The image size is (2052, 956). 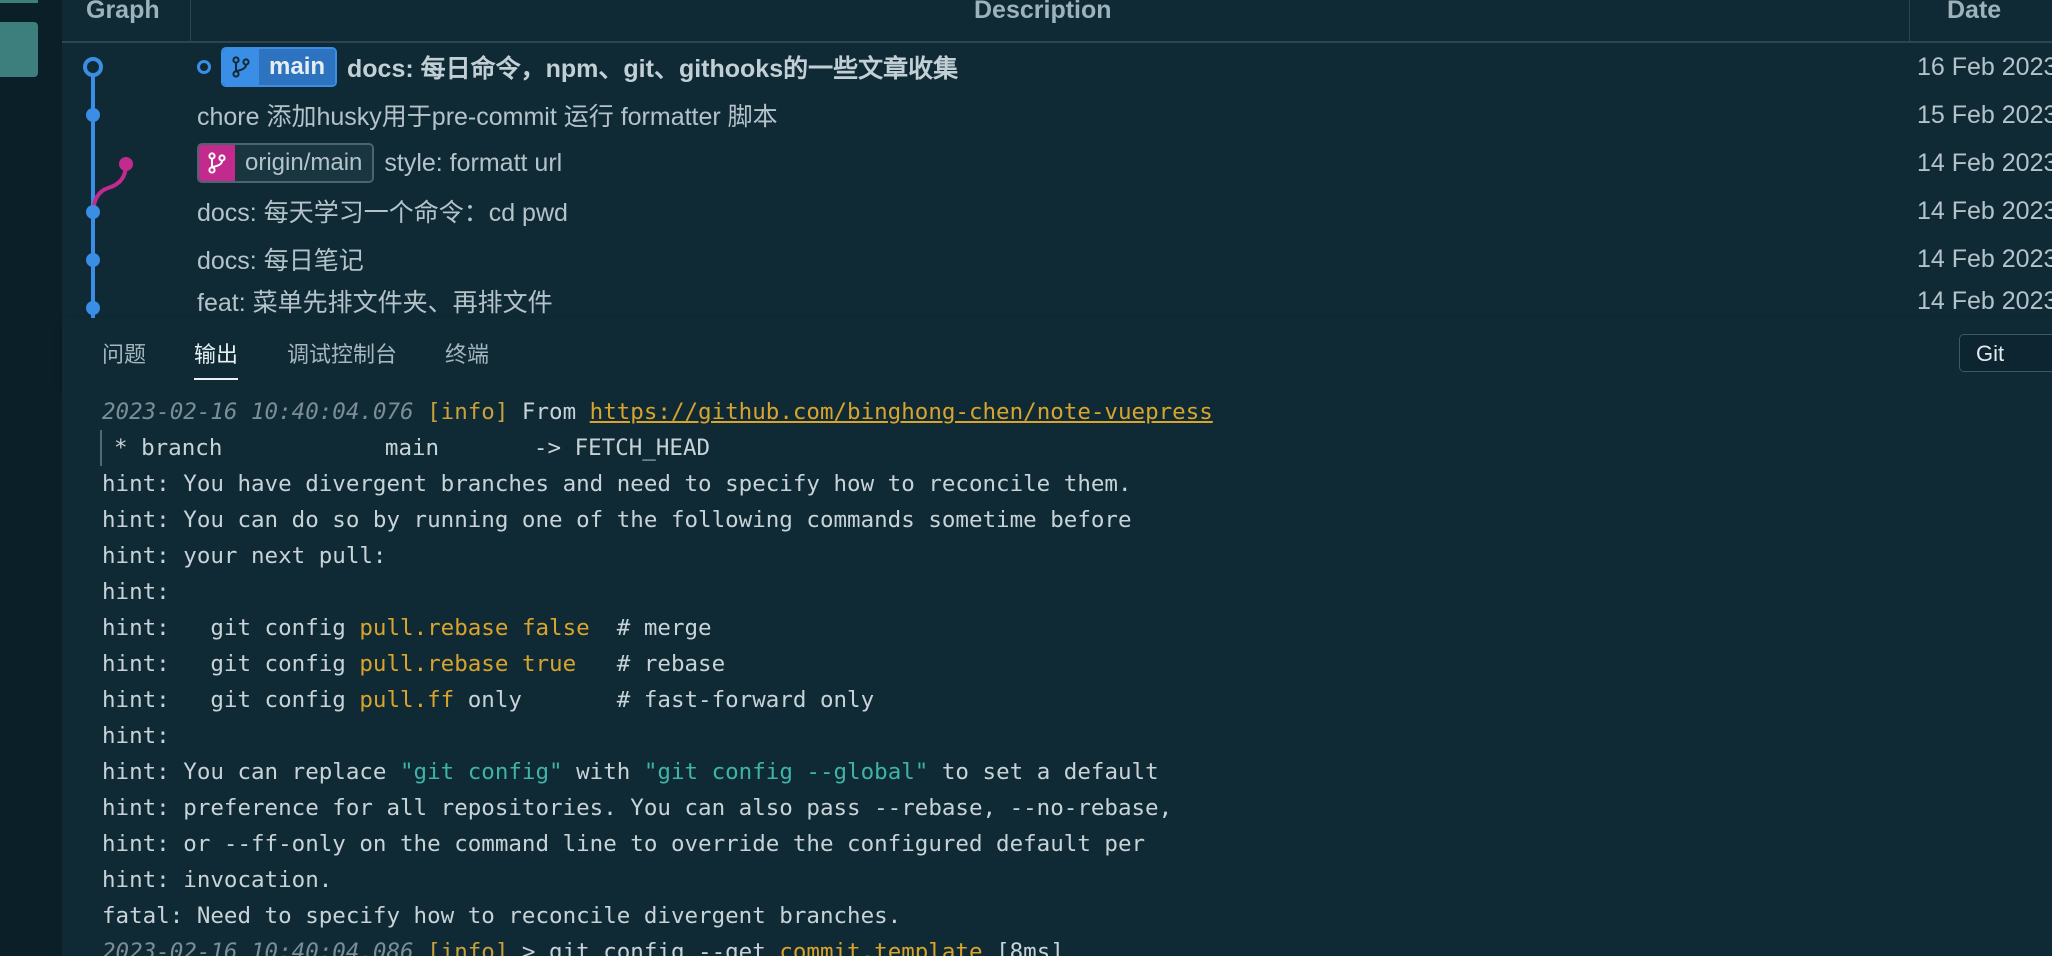 What do you see at coordinates (473, 162) in the screenshot?
I see `commit-message: style: formatt url` at bounding box center [473, 162].